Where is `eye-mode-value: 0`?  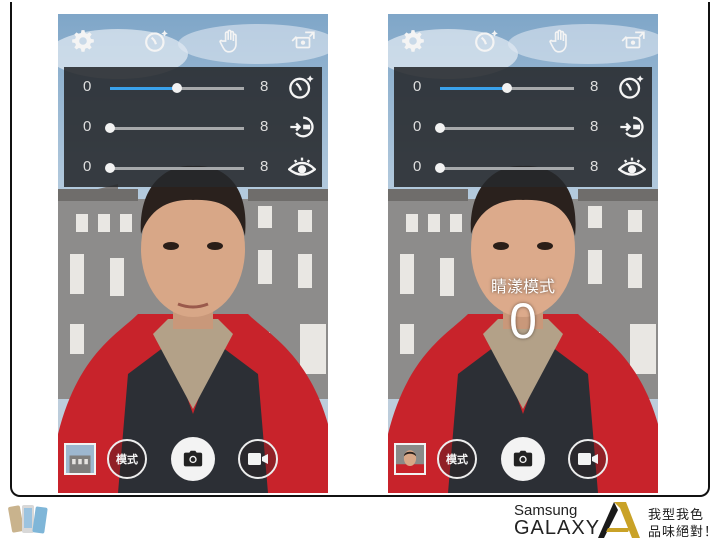 eye-mode-value: 0 is located at coordinates (523, 321).